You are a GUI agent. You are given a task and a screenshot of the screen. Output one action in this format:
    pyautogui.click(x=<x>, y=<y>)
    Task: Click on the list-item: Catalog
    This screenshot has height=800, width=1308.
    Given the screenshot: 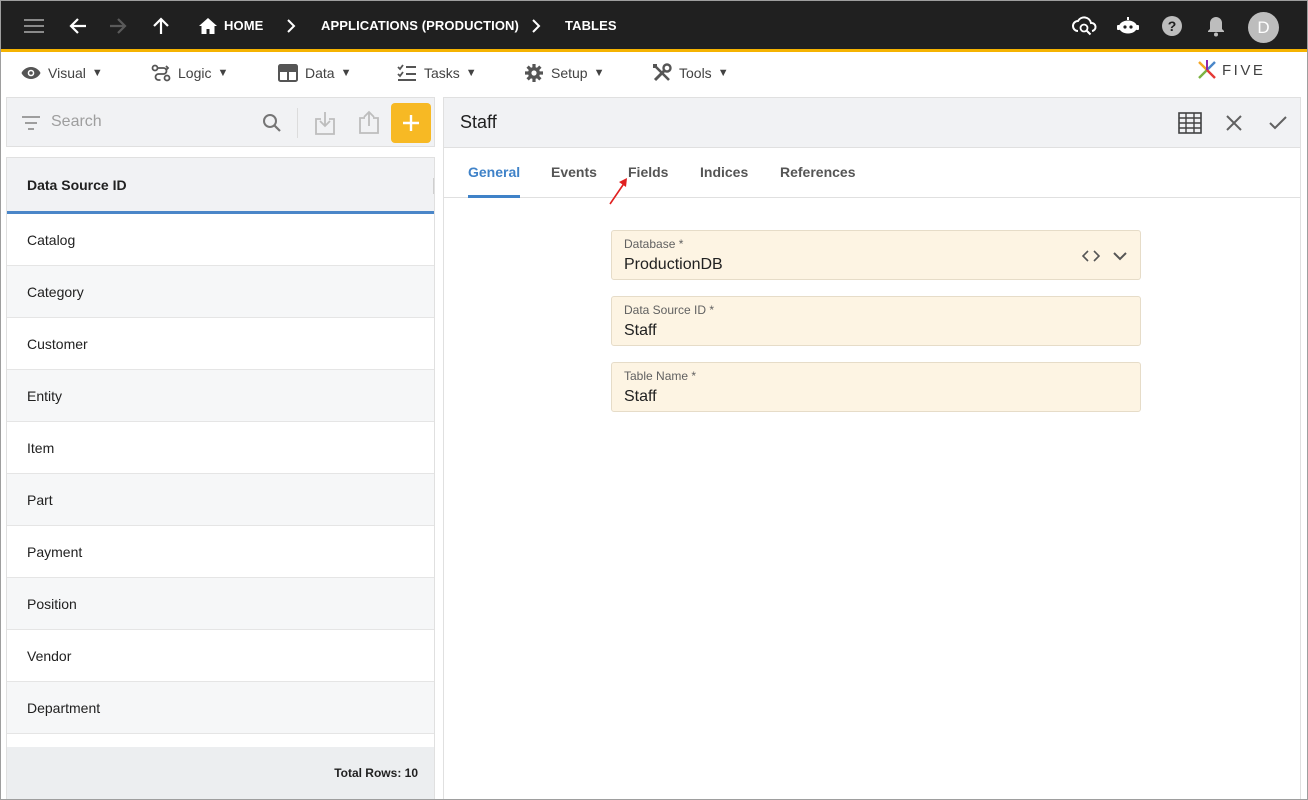 What is the action you would take?
    pyautogui.click(x=220, y=240)
    